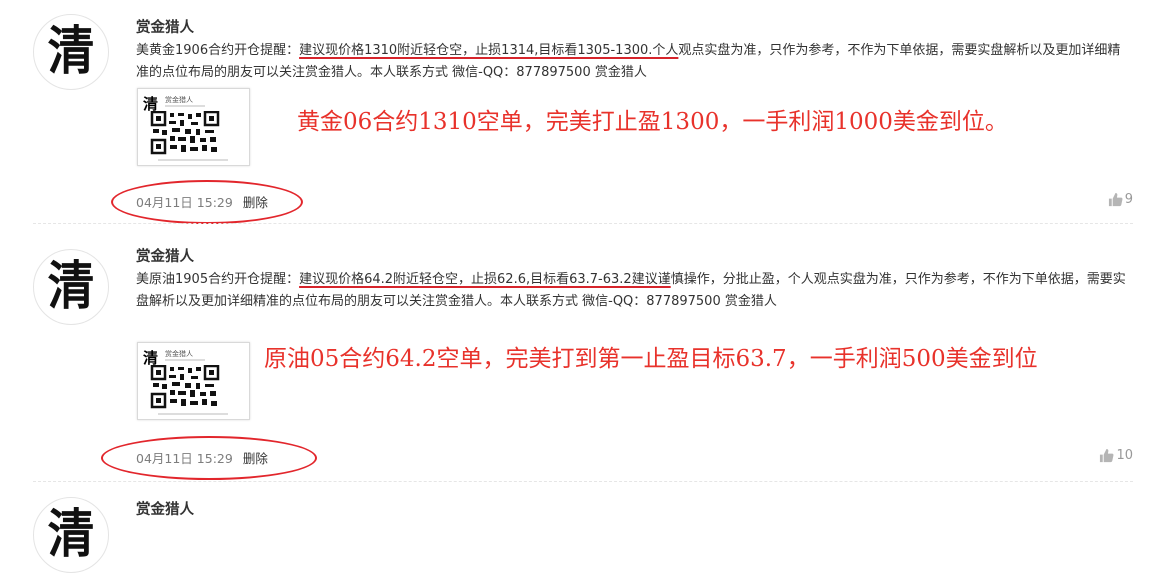 The height and width of the screenshot is (573, 1171). I want to click on like-button: 10, so click(1116, 455).